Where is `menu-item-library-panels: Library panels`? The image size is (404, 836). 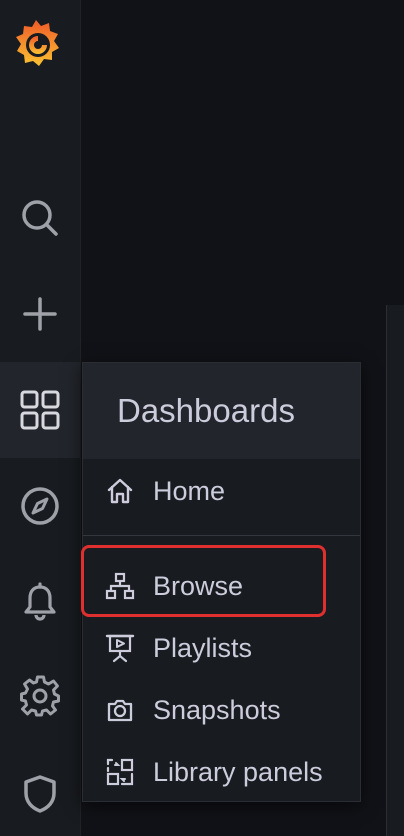
menu-item-library-panels: Library panels is located at coordinates (221, 772).